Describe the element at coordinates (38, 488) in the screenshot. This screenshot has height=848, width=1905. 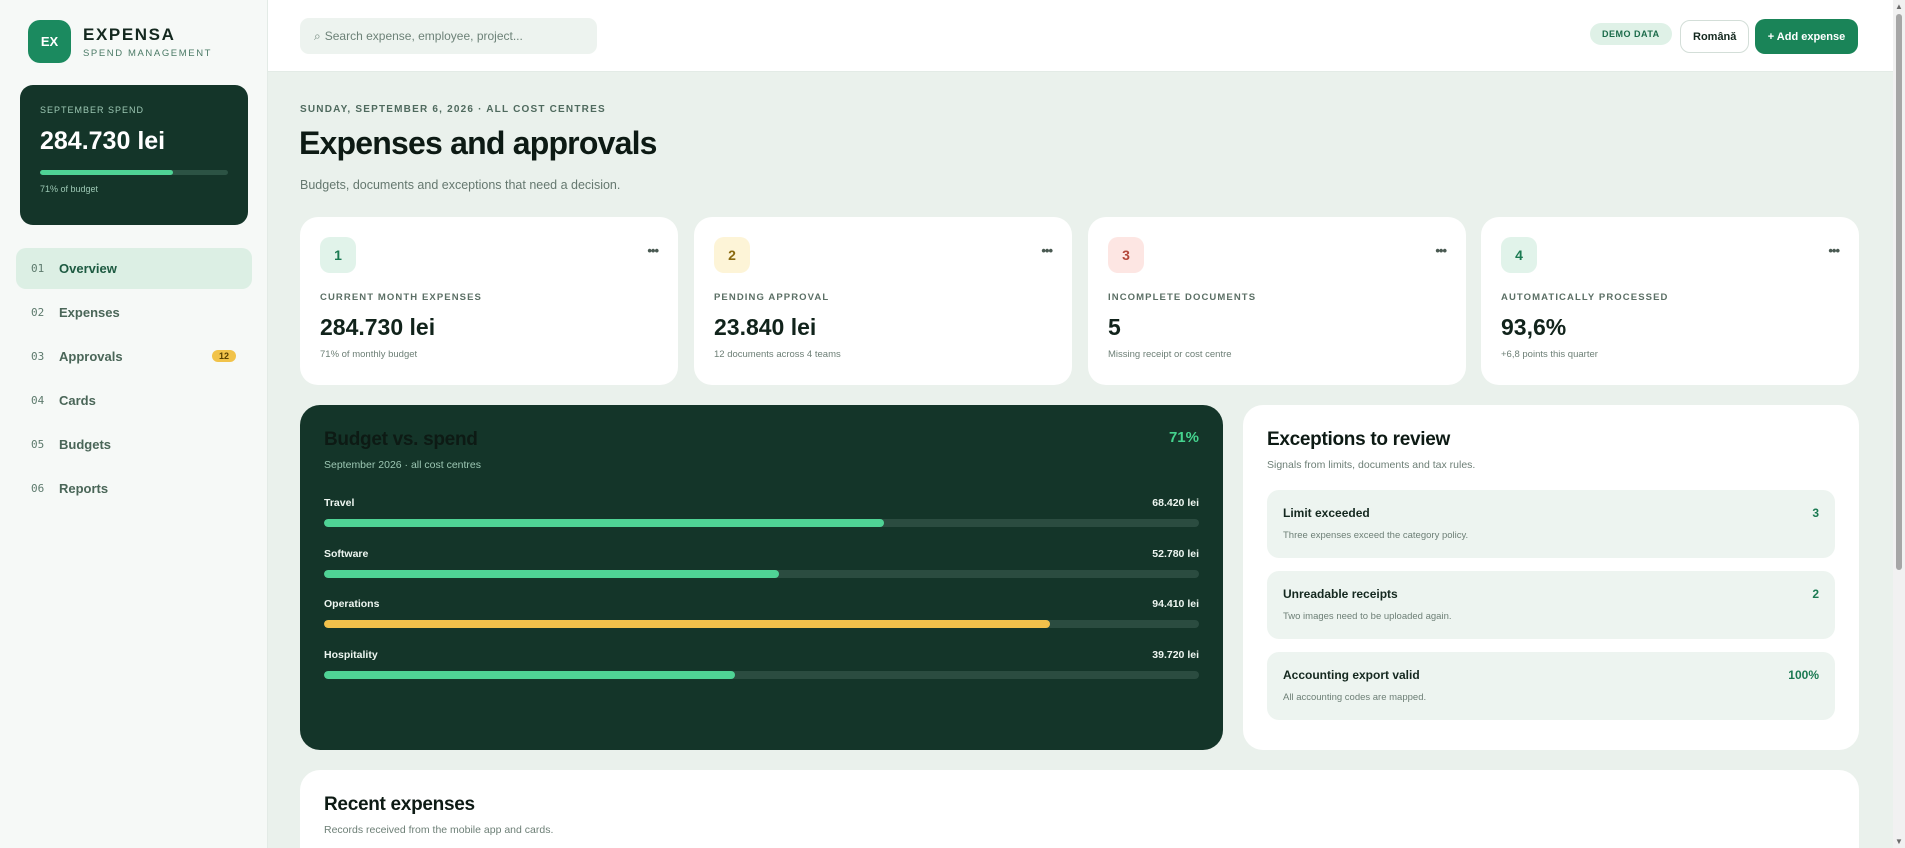
I see `nav-number: 06` at that location.